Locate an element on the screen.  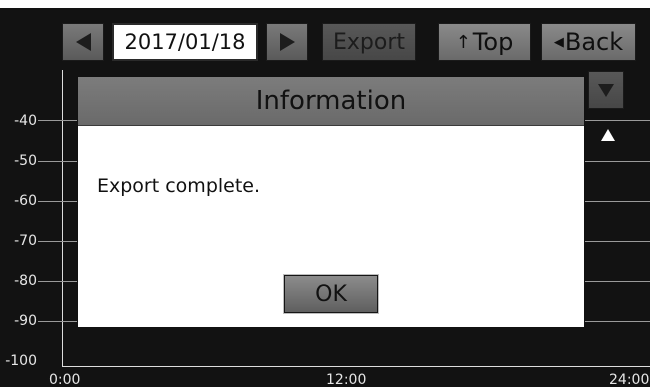
triangle-up-icon is located at coordinates (608, 135).